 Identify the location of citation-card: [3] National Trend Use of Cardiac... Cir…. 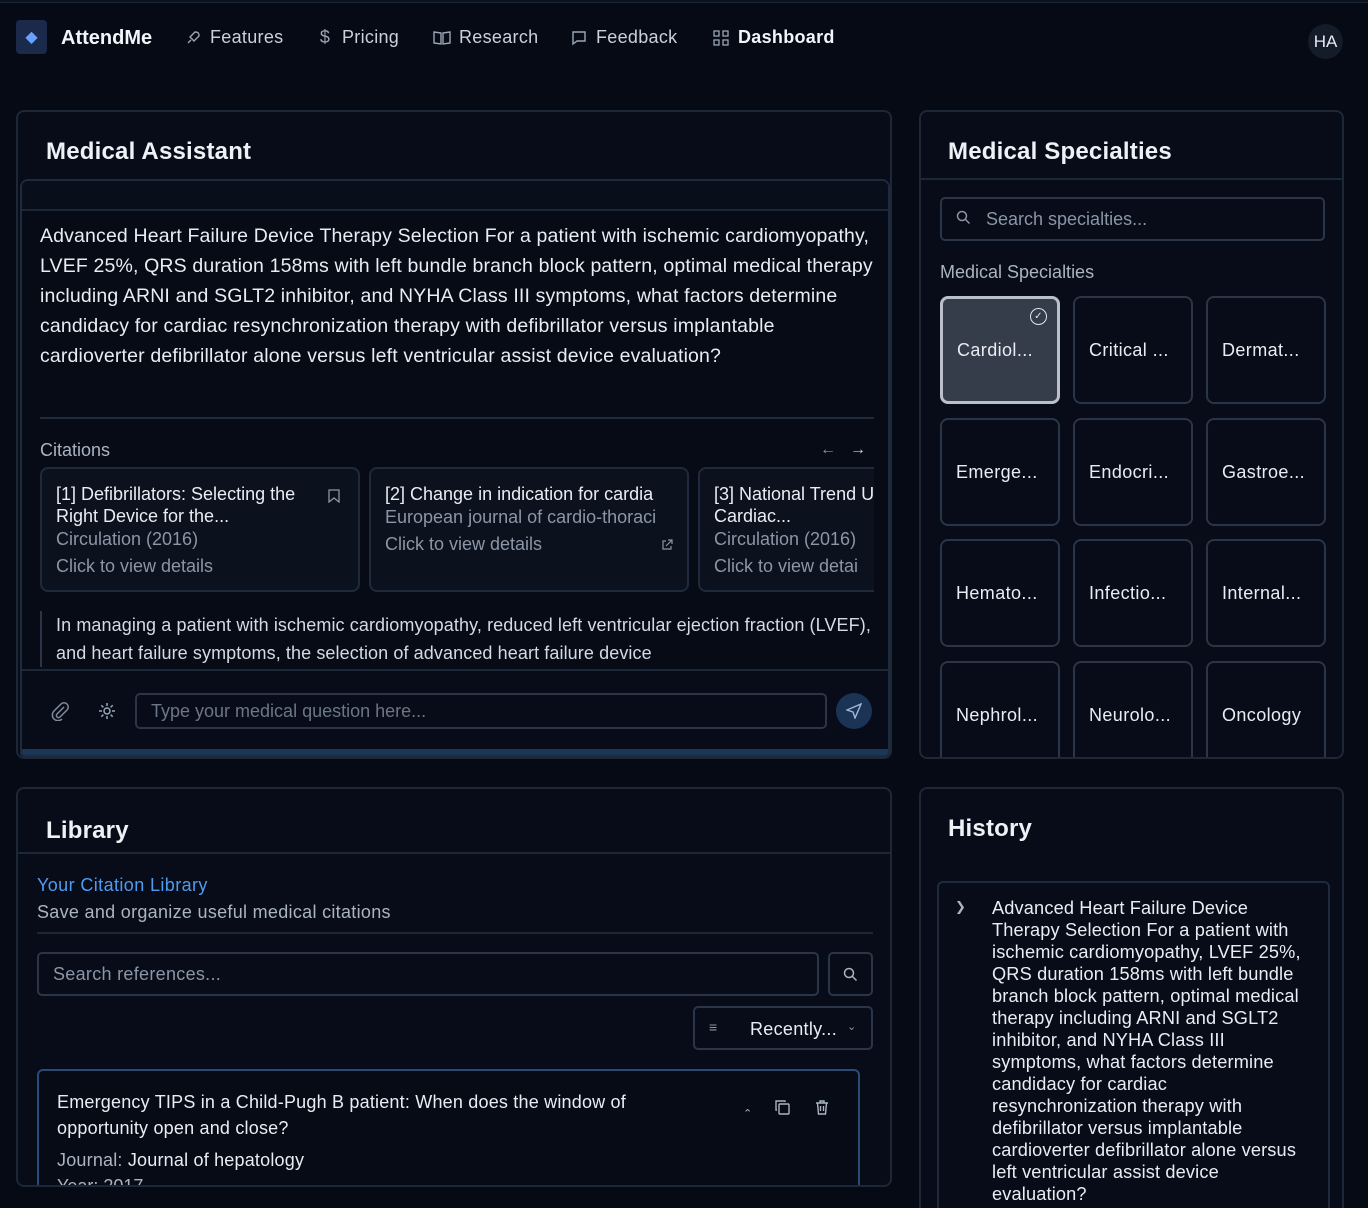
(786, 529).